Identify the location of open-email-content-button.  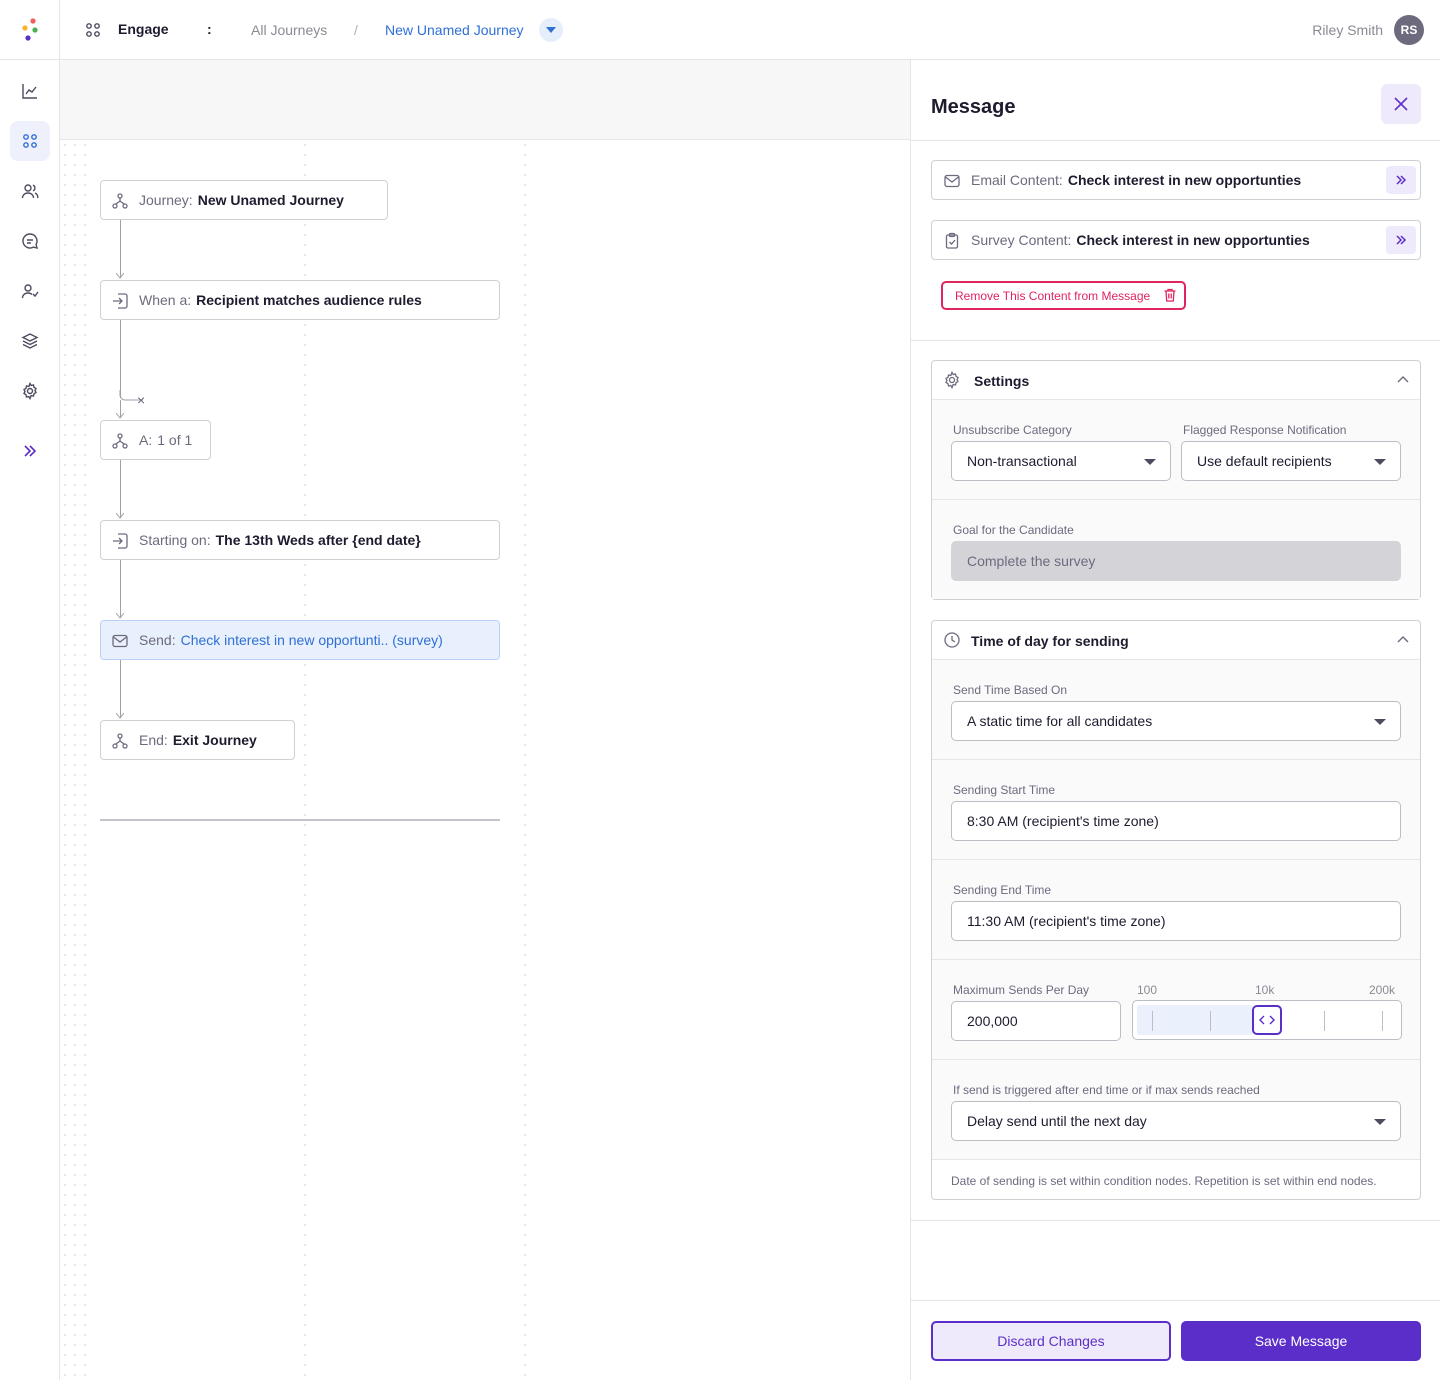
(1401, 180).